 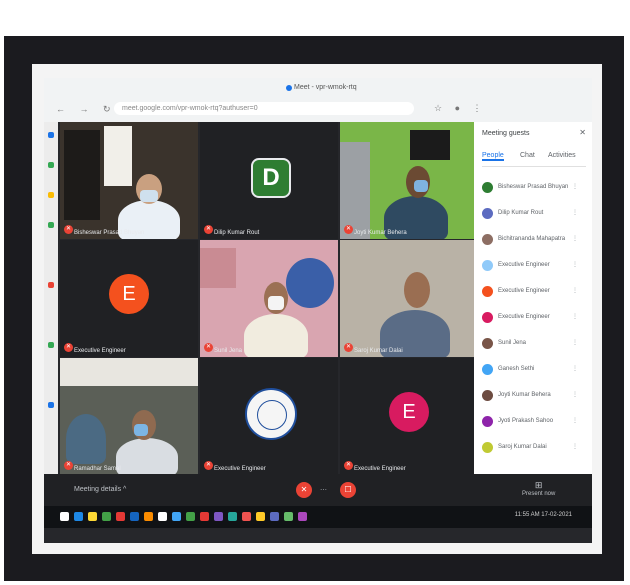 I want to click on participant-row: Dilip Kumar Rout ⋮, so click(x=534, y=214).